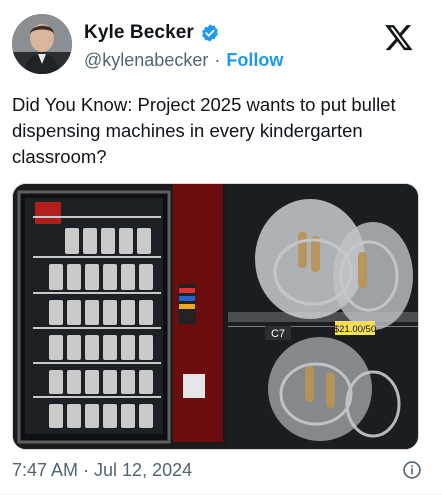 The image size is (442, 500). What do you see at coordinates (217, 470) in the screenshot?
I see `tweet-footer: 7:47 AM · Jul 12, 2024` at bounding box center [217, 470].